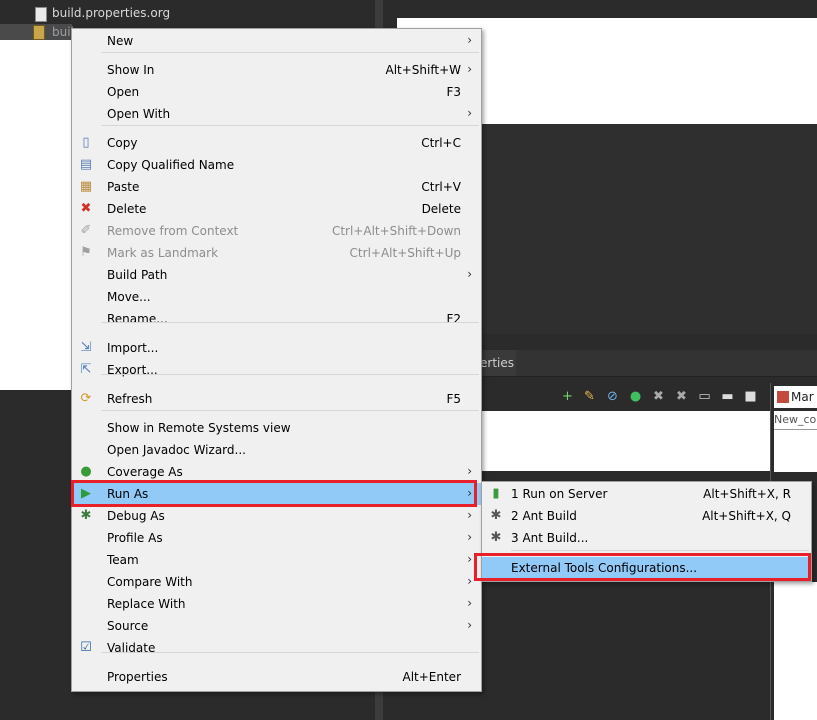 The image size is (817, 720). Describe the element at coordinates (36, 215) in the screenshot. I see `explorer-blank-area` at that location.